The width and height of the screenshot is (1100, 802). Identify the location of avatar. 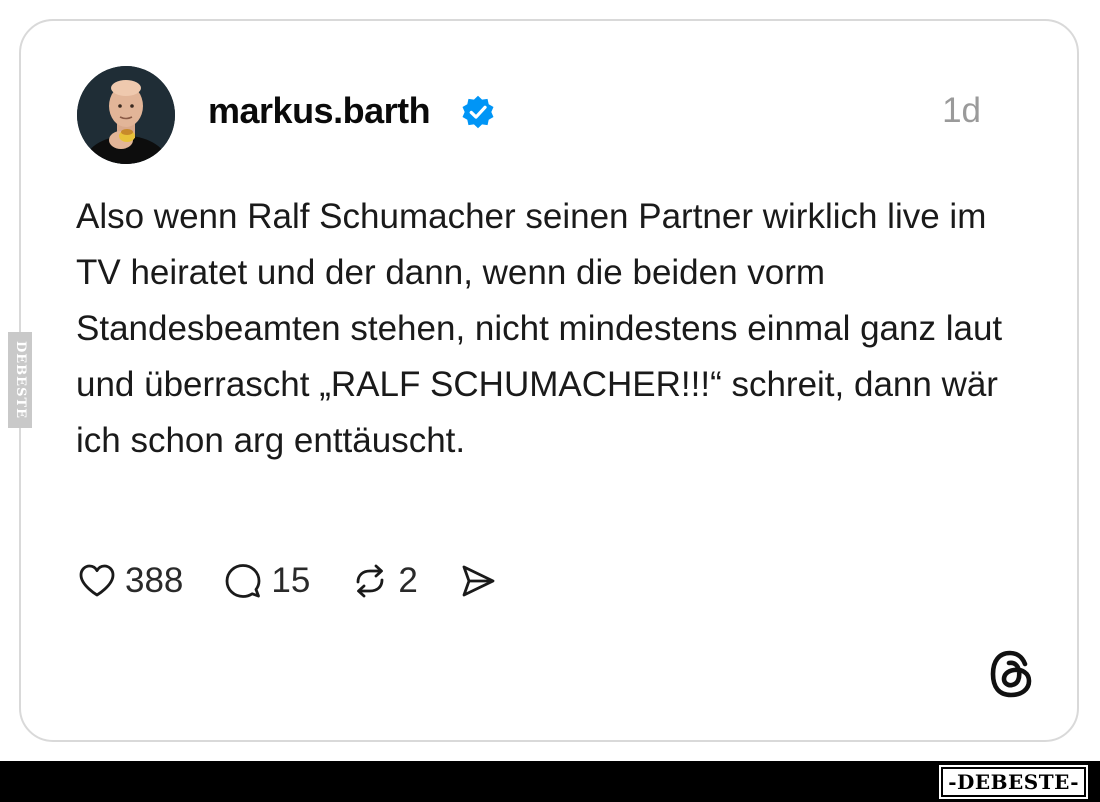
(126, 115).